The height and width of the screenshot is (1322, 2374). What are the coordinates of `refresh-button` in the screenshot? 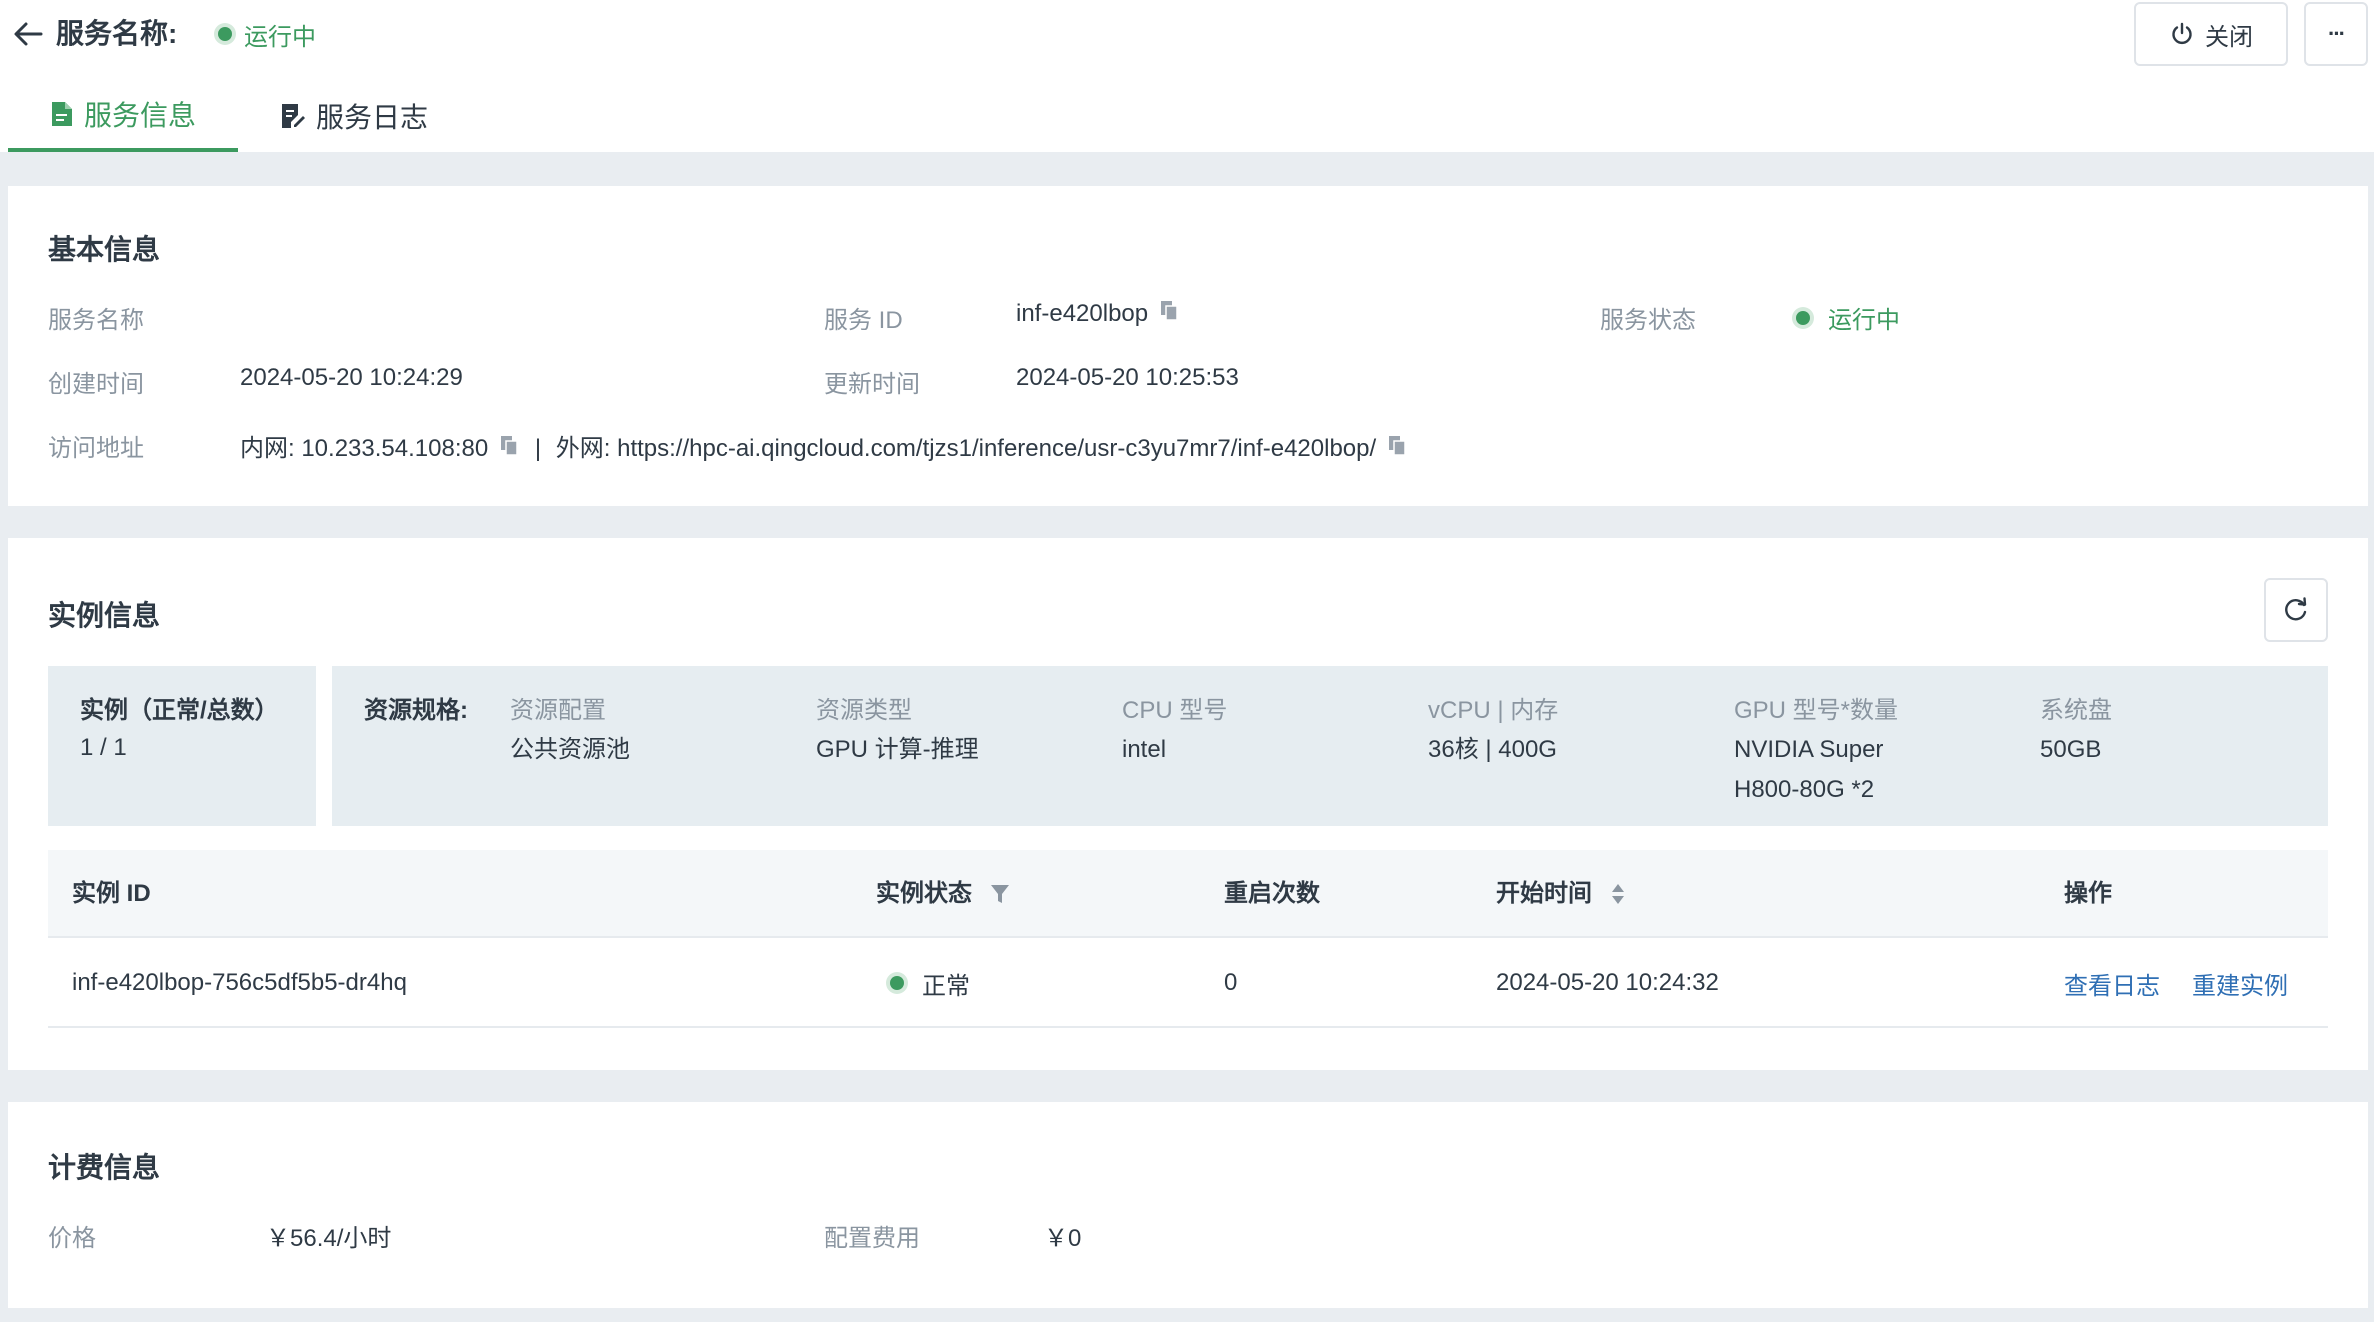 It's located at (2296, 610).